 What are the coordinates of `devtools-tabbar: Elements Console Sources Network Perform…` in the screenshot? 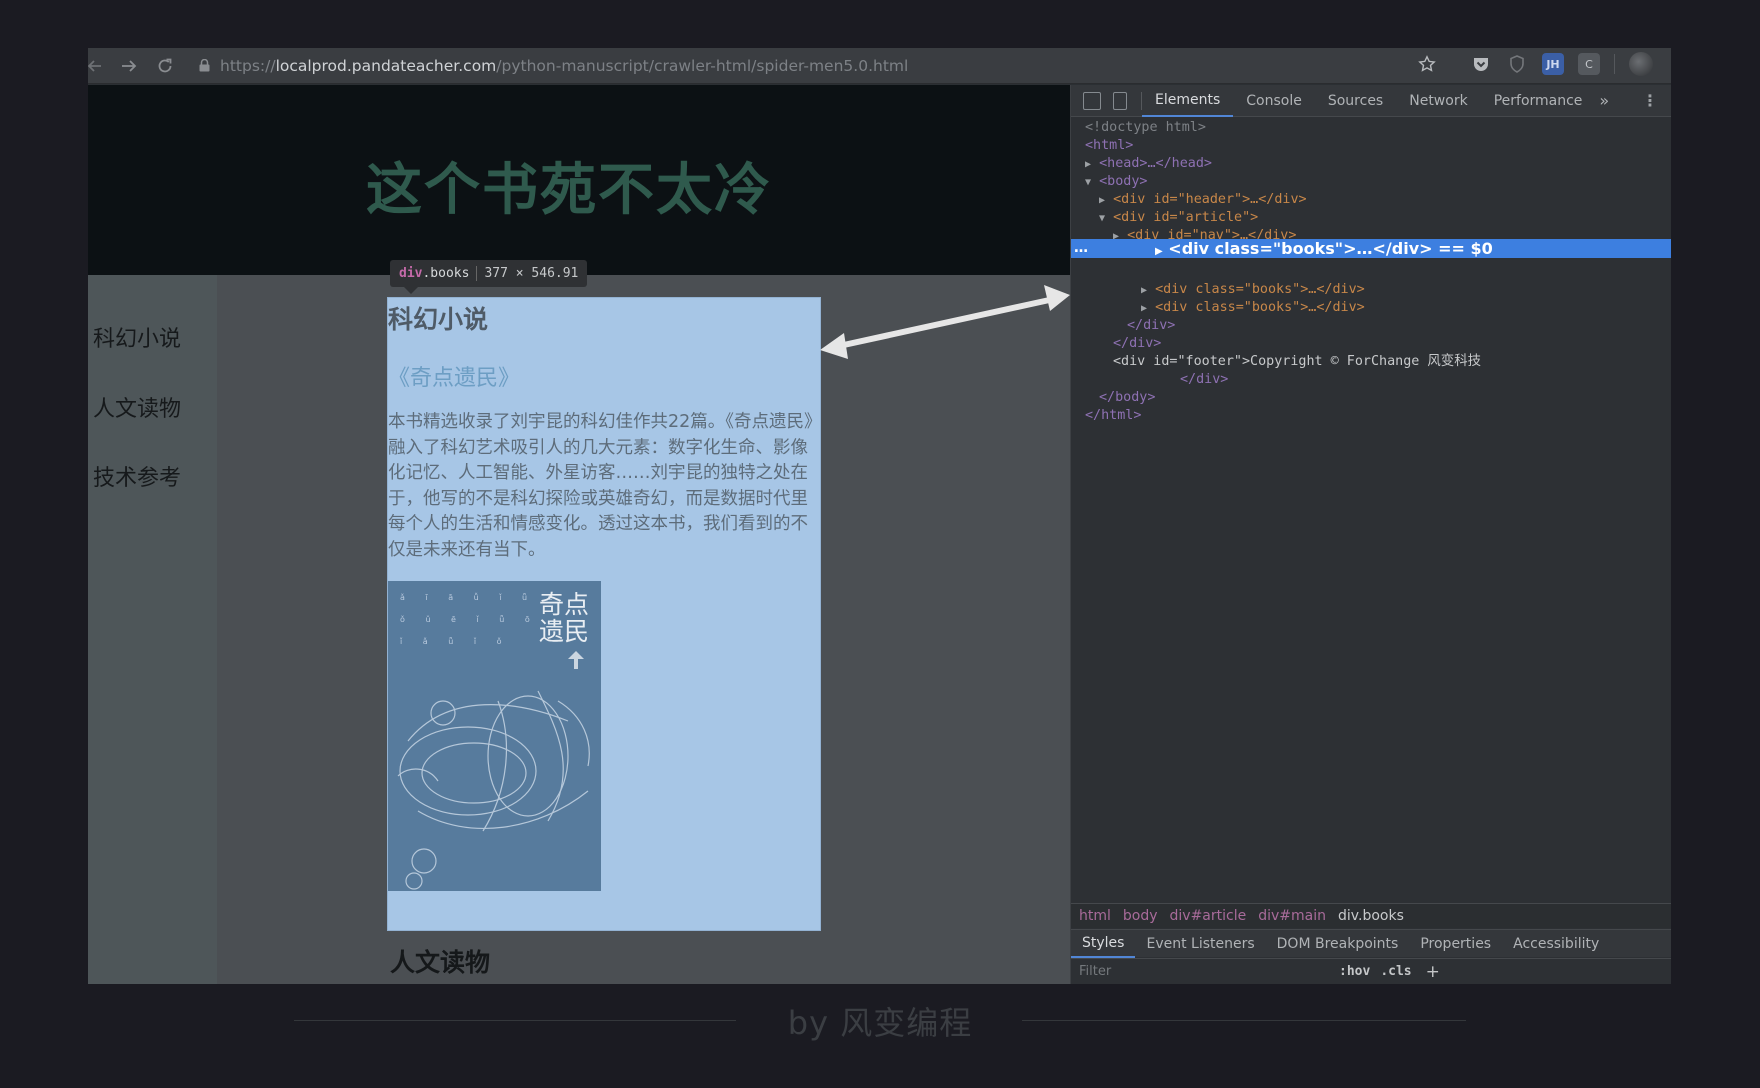 It's located at (1371, 101).